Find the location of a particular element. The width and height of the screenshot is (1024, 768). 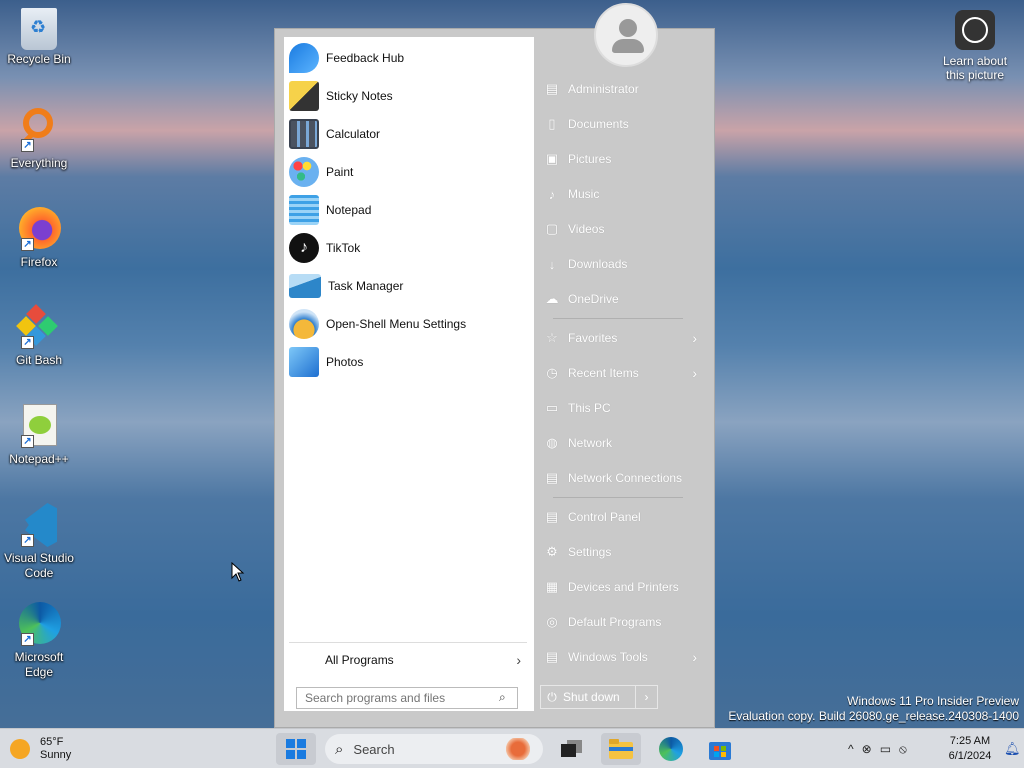

program-open-shell-settings: Open-Shell Menu Settings is located at coordinates (409, 324).